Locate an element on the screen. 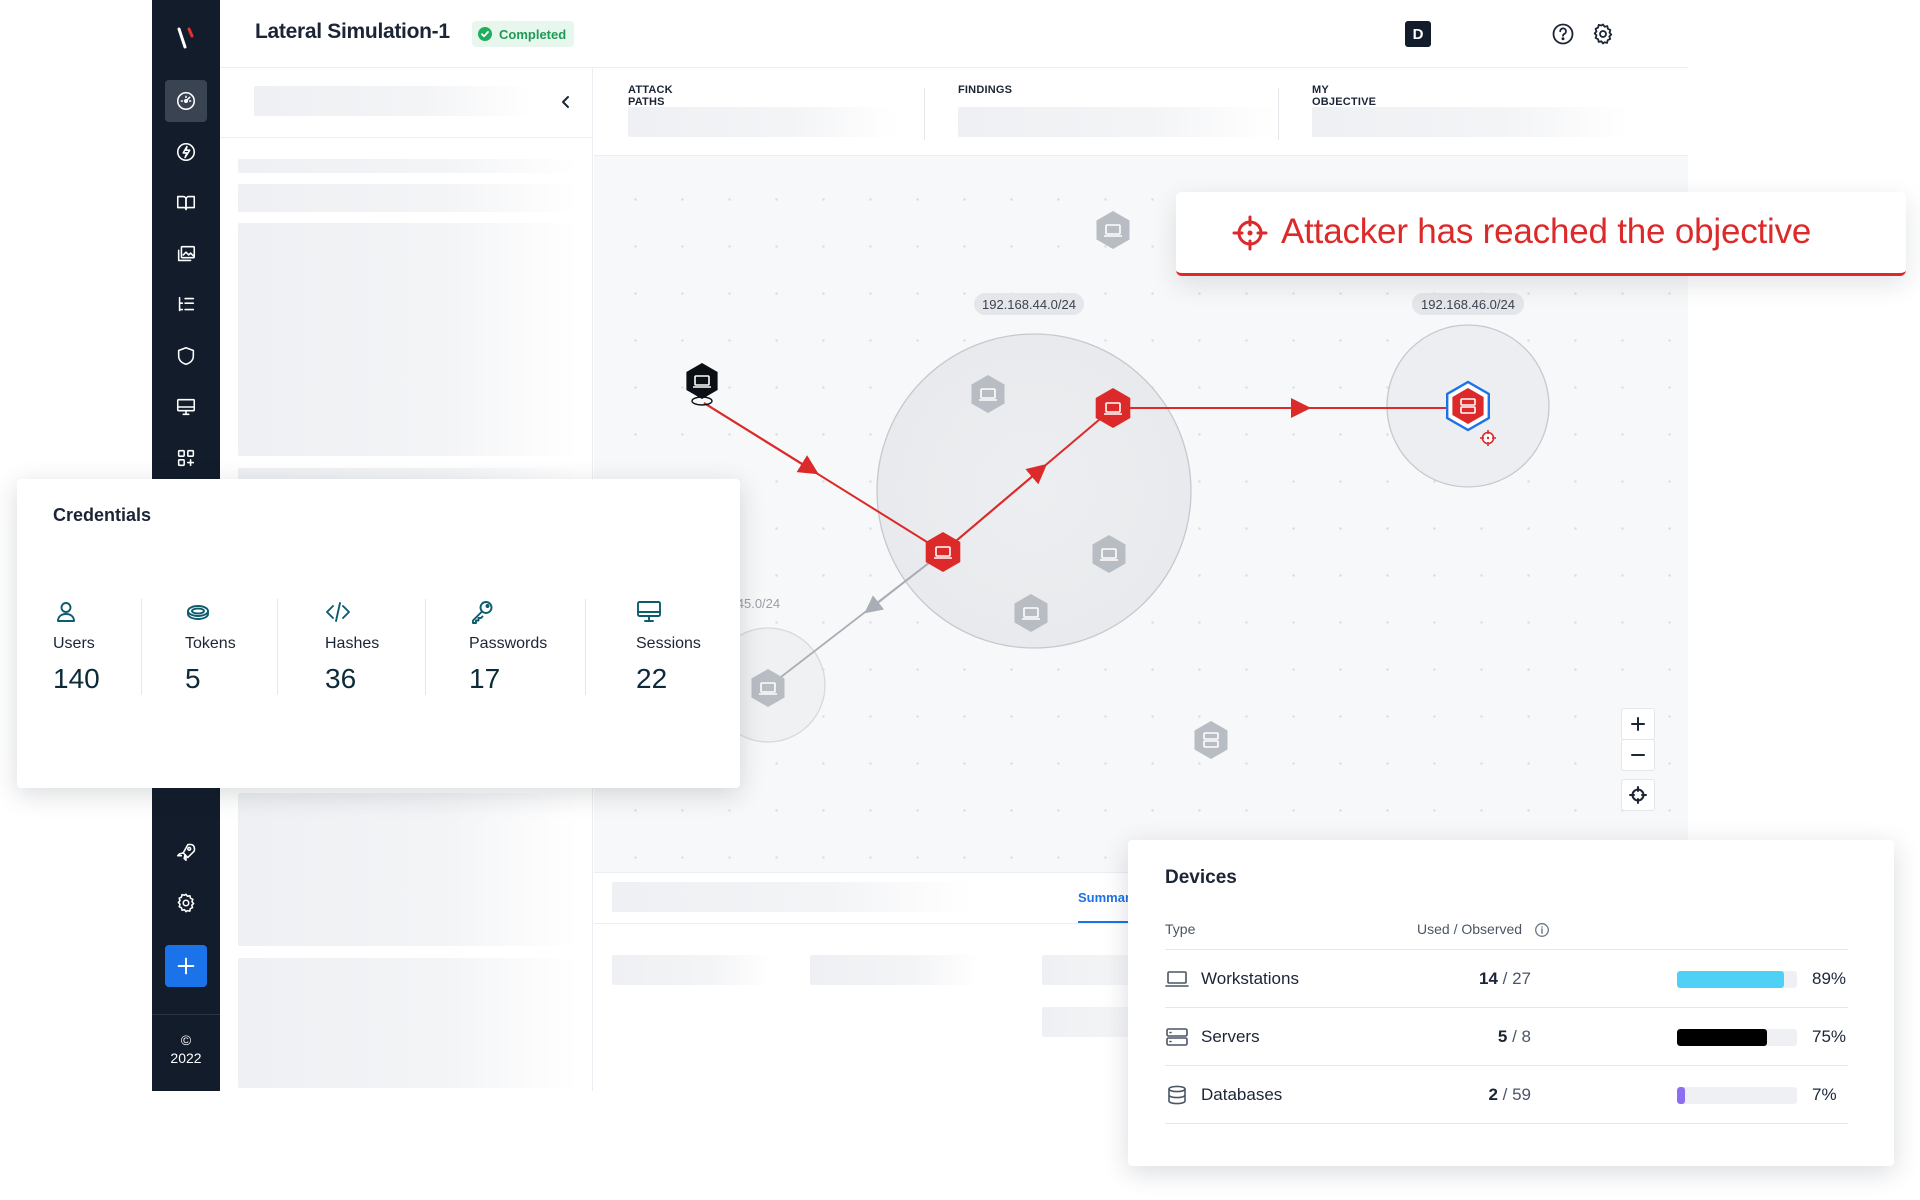 The height and width of the screenshot is (1200, 1920). book-icon is located at coordinates (186, 203).